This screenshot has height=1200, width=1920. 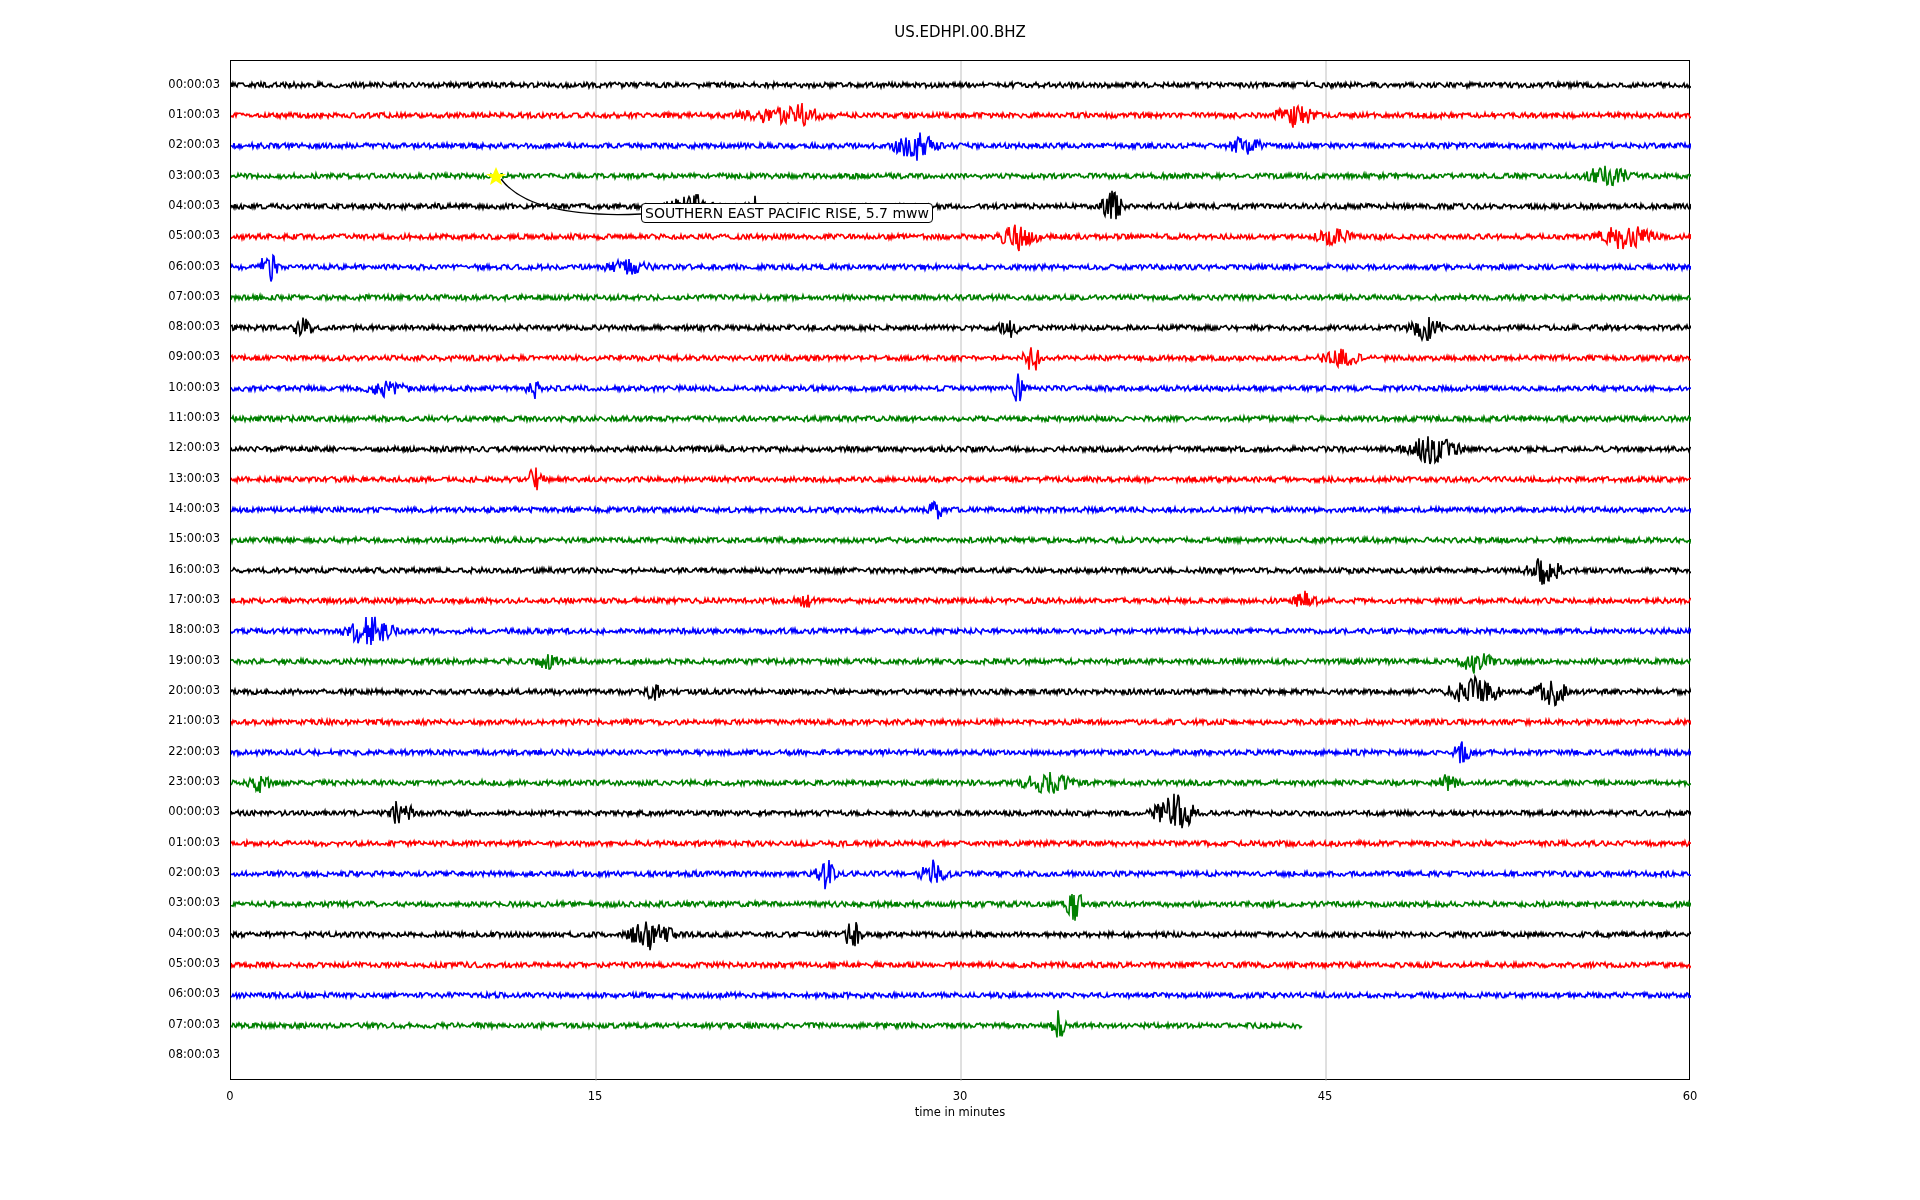 I want to click on x-tick-label: 45, so click(x=1325, y=1096).